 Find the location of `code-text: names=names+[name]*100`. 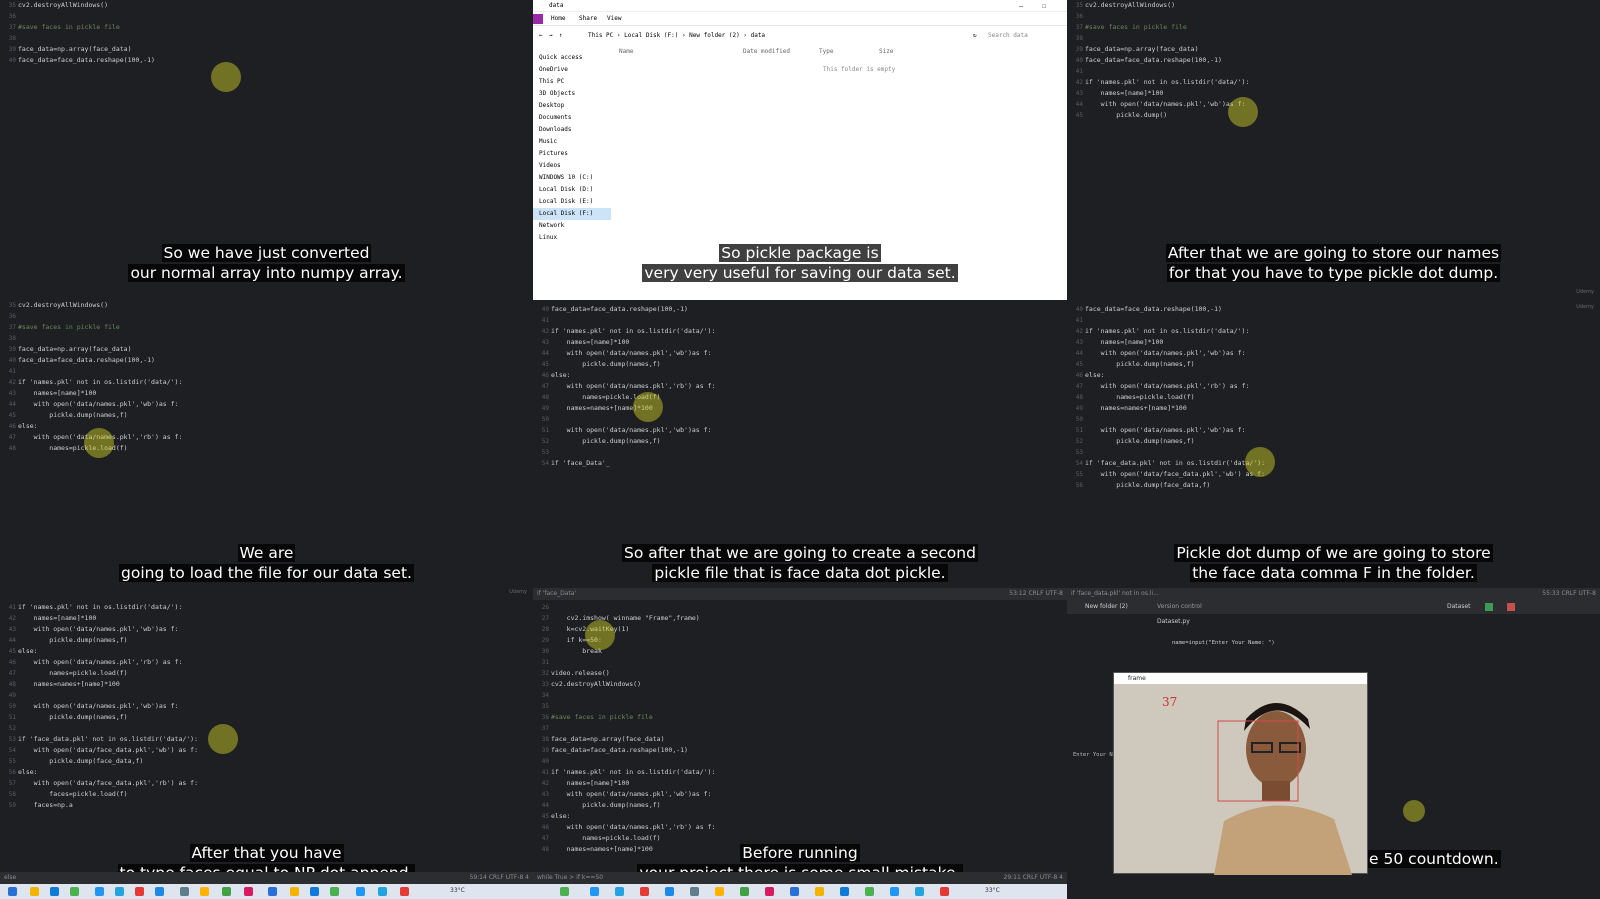

code-text: names=names+[name]*100 is located at coordinates (1136, 408).